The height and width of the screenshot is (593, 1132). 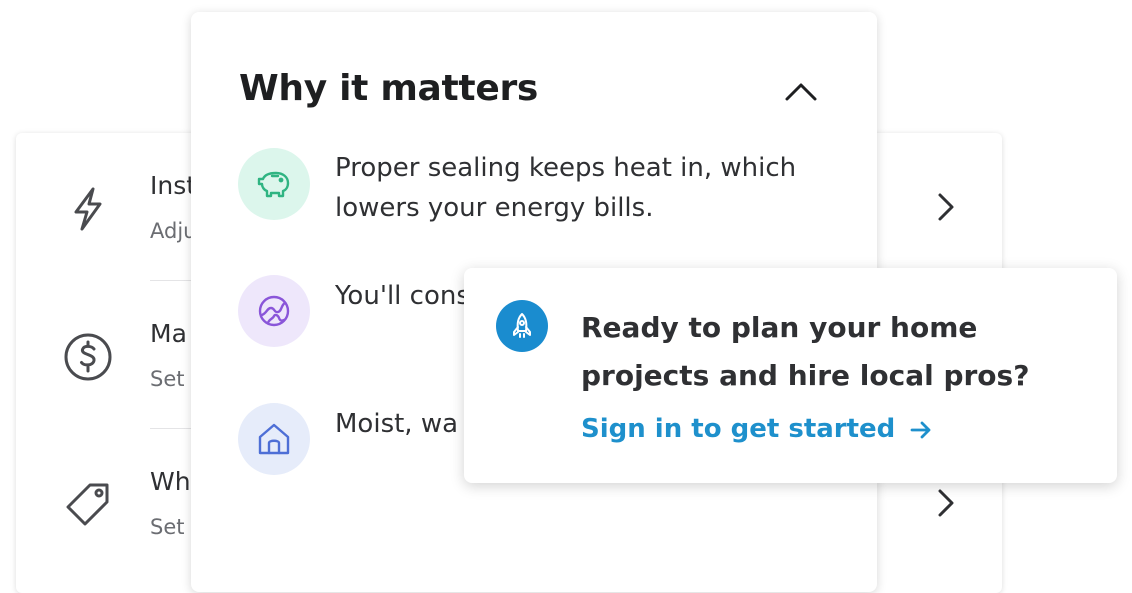 What do you see at coordinates (921, 430) in the screenshot?
I see `arrow-right-icon` at bounding box center [921, 430].